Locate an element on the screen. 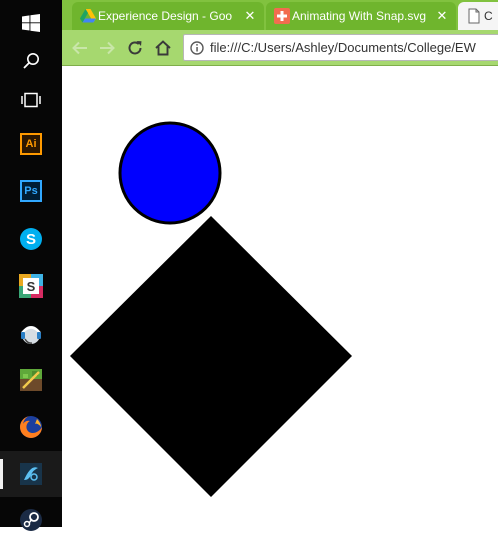 The image size is (498, 543). taskbar-chrome-app is located at coordinates (31, 474).